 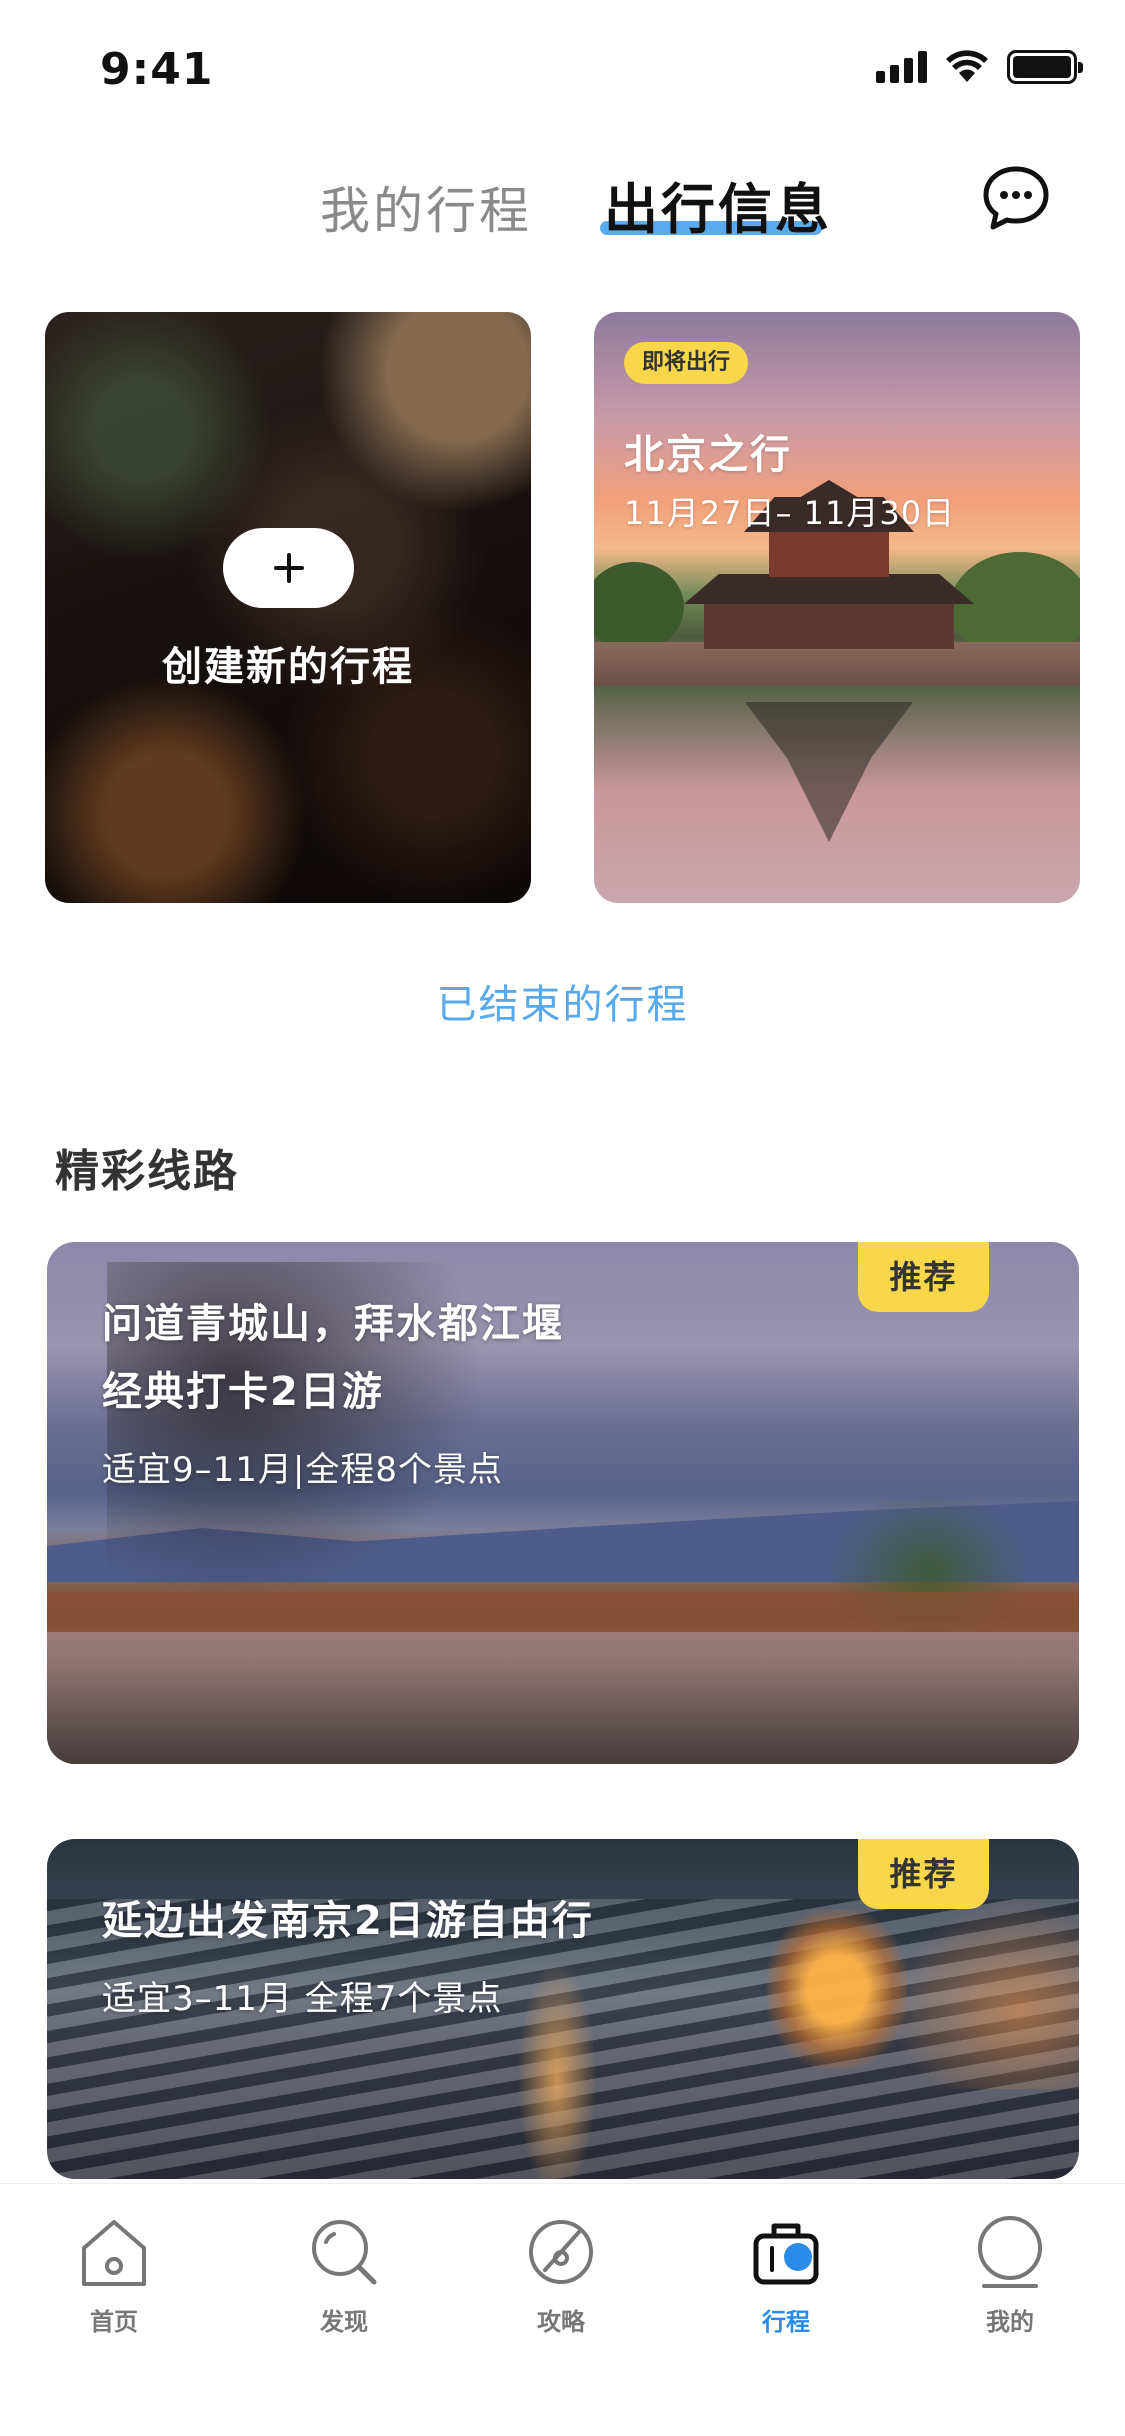 What do you see at coordinates (837, 607) in the screenshot?
I see `trip-card-beijing: 即将出行 北京之行 11月27日– 11月30日` at bounding box center [837, 607].